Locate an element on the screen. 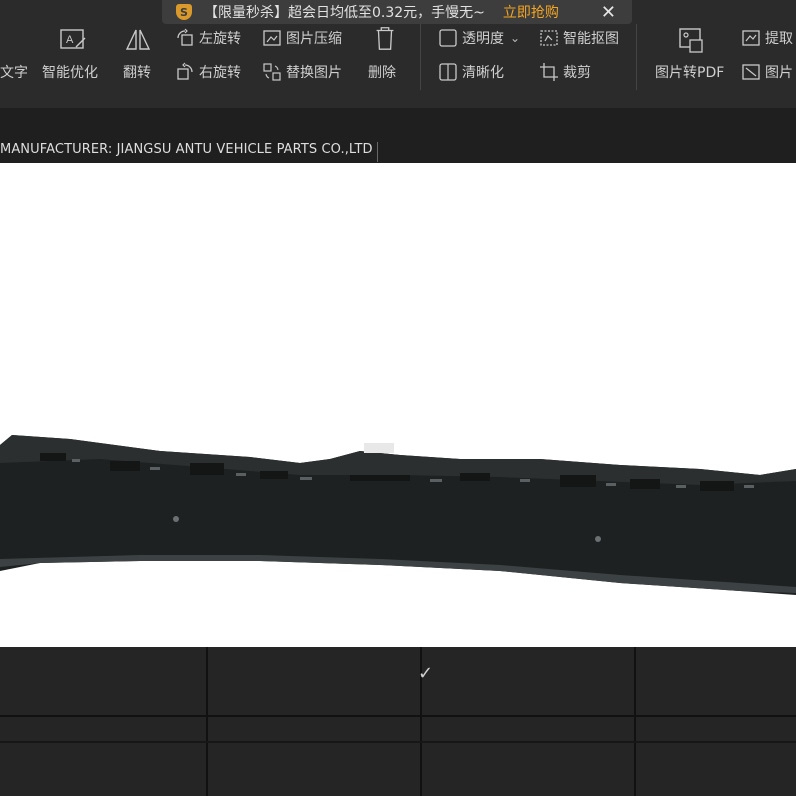  image-tool-partial: 图片 is located at coordinates (767, 72).